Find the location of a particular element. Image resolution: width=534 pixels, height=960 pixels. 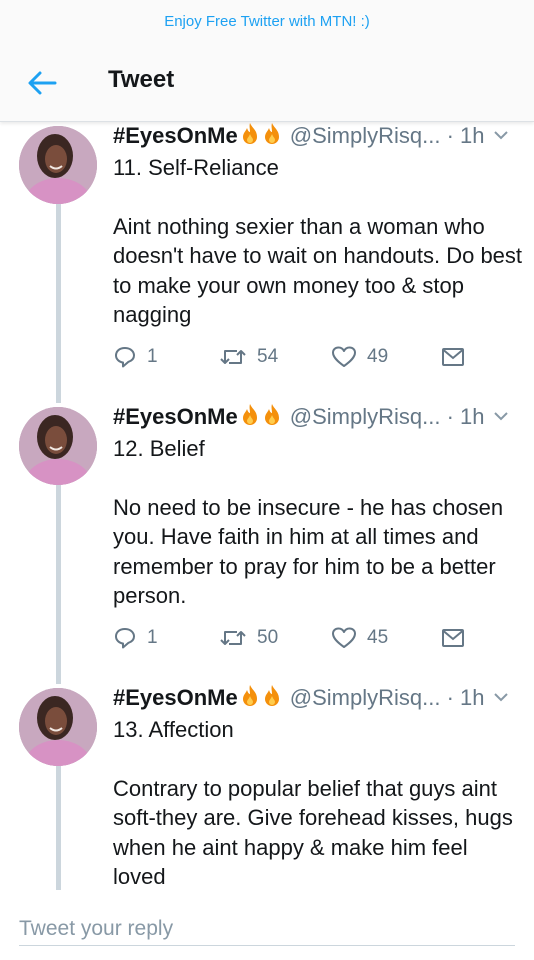

retweet-button: 50 is located at coordinates (248, 638).